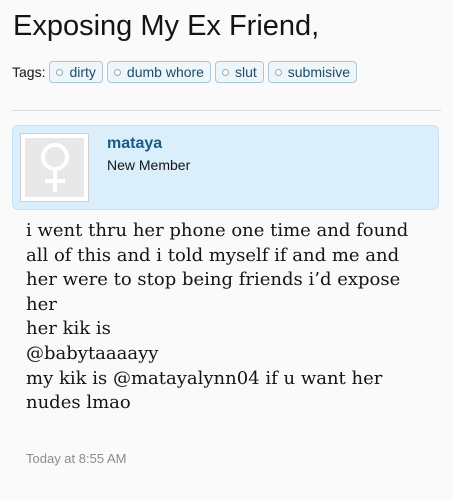 Image resolution: width=453 pixels, height=500 pixels. I want to click on username-link: mataya, so click(134, 144).